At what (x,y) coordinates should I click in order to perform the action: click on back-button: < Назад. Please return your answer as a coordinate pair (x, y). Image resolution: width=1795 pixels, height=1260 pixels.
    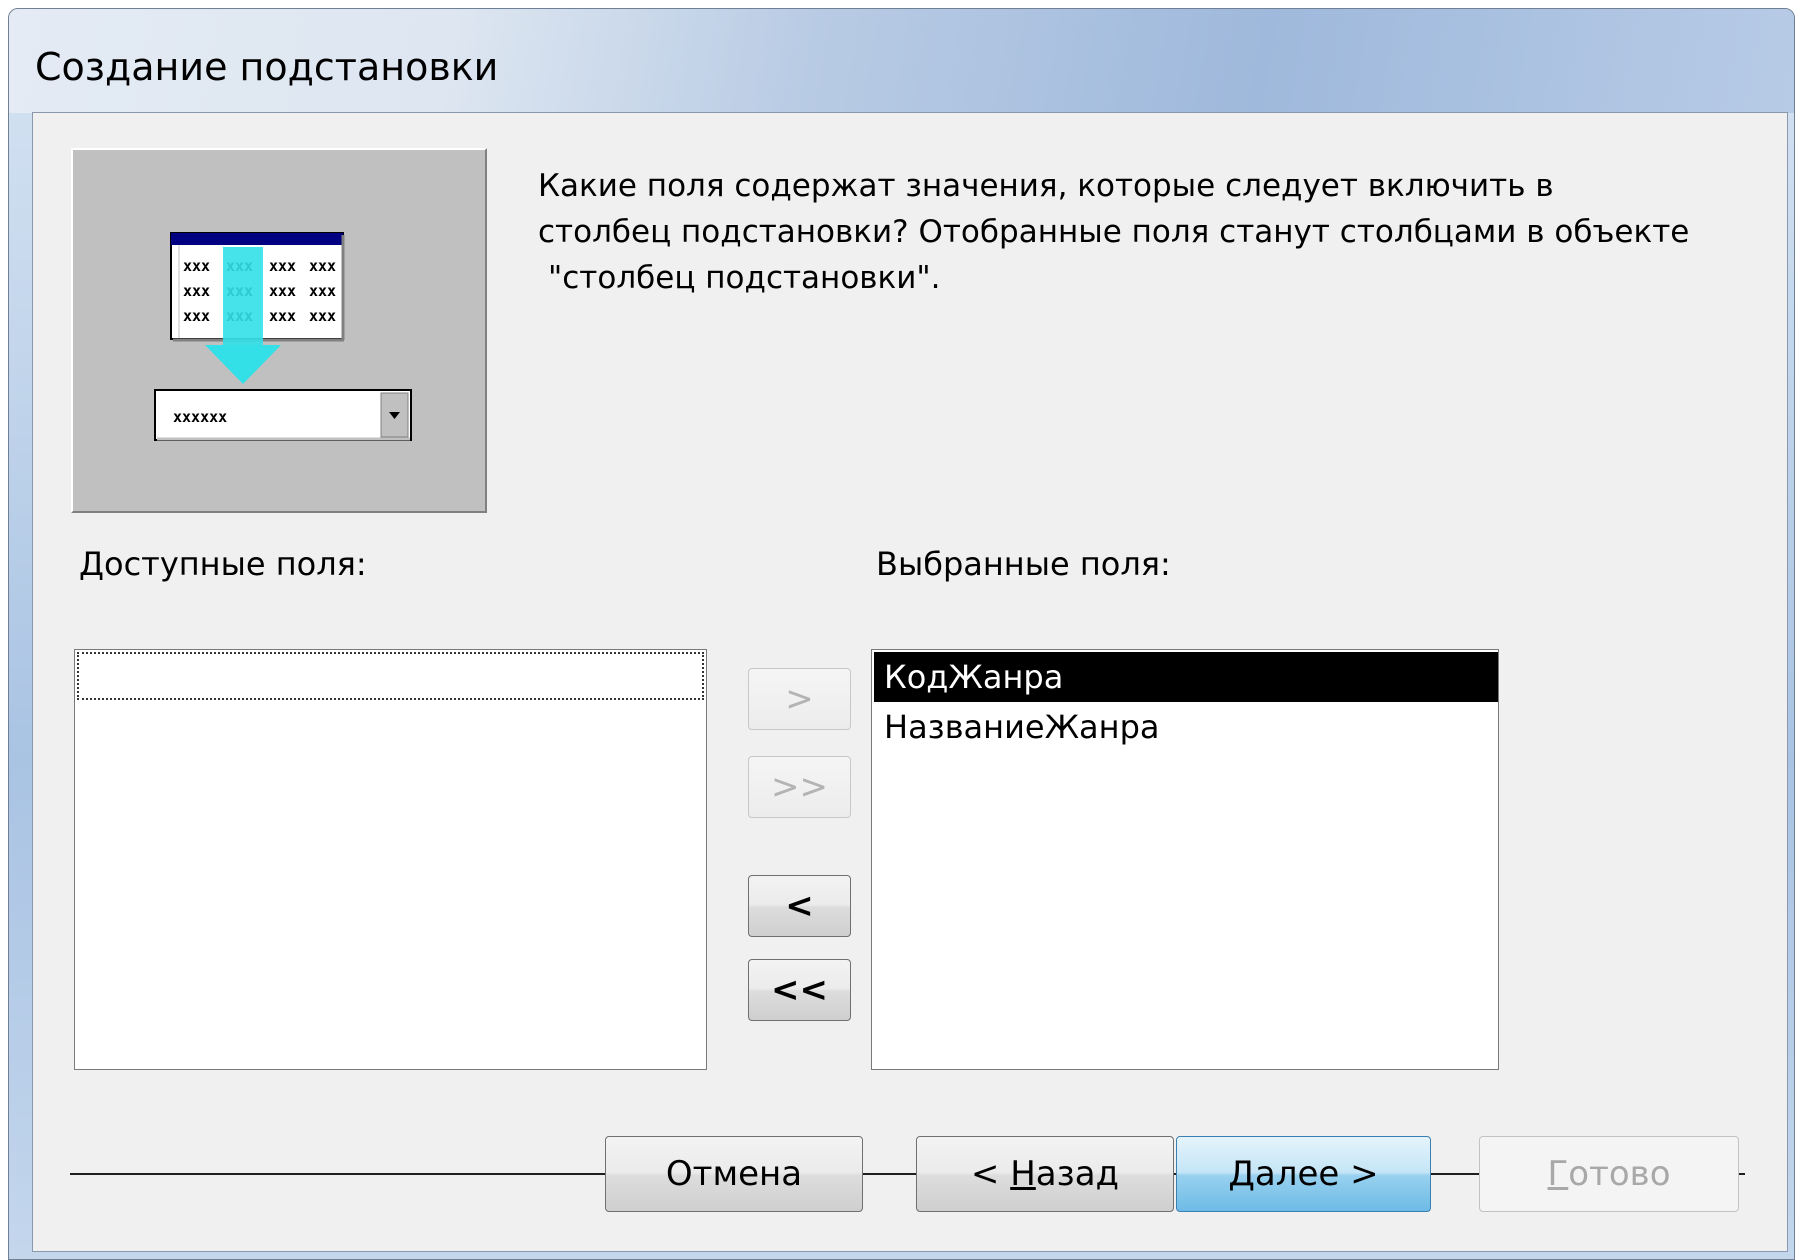
    Looking at the image, I should click on (1045, 1174).